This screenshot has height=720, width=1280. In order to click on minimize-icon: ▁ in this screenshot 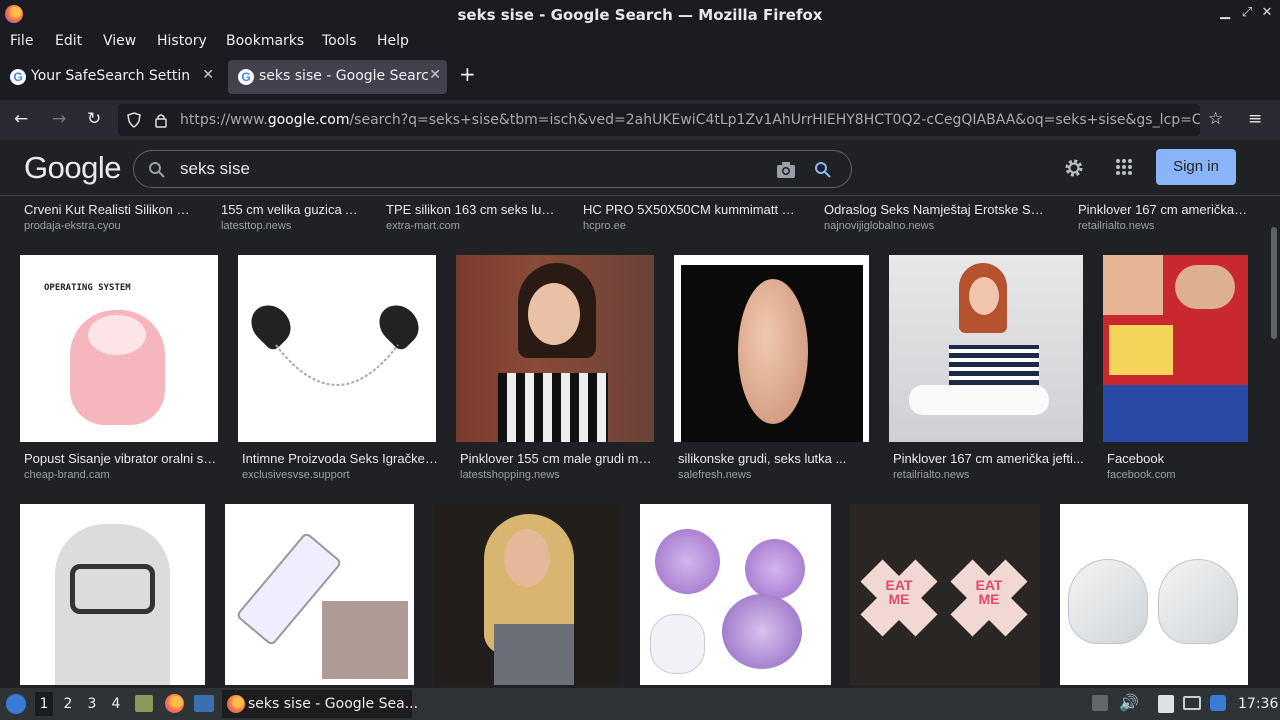, I will do `click(1225, 12)`.